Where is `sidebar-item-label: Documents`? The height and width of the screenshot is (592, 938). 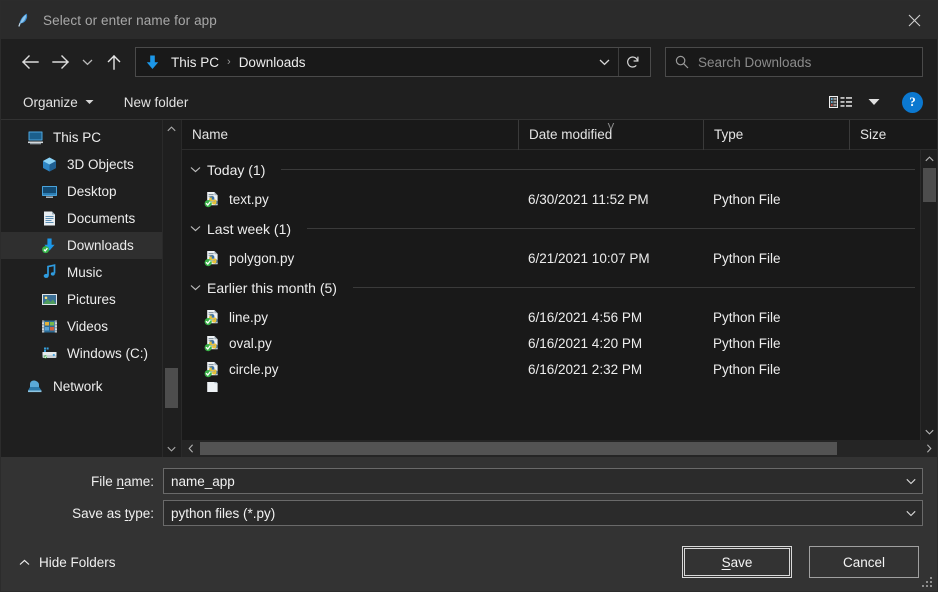 sidebar-item-label: Documents is located at coordinates (101, 218).